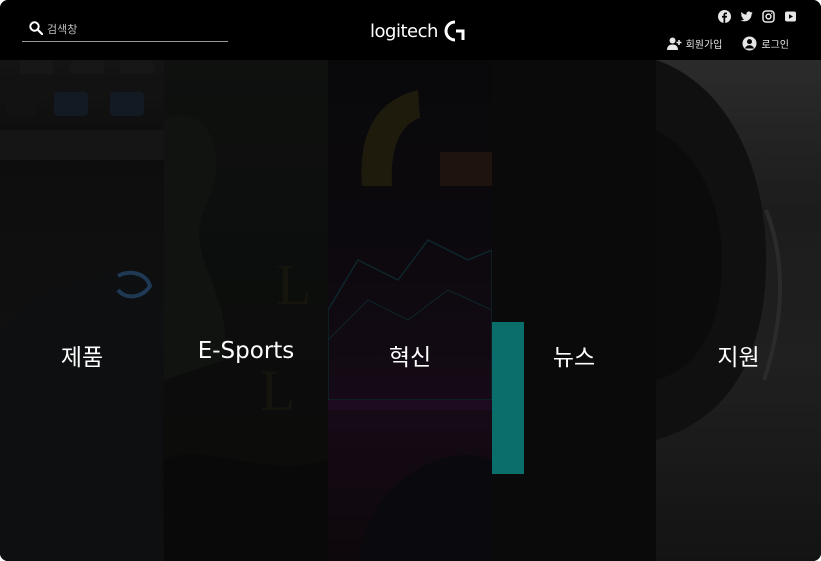 This screenshot has width=821, height=561. Describe the element at coordinates (775, 45) in the screenshot. I see `login-label: 로그인` at that location.